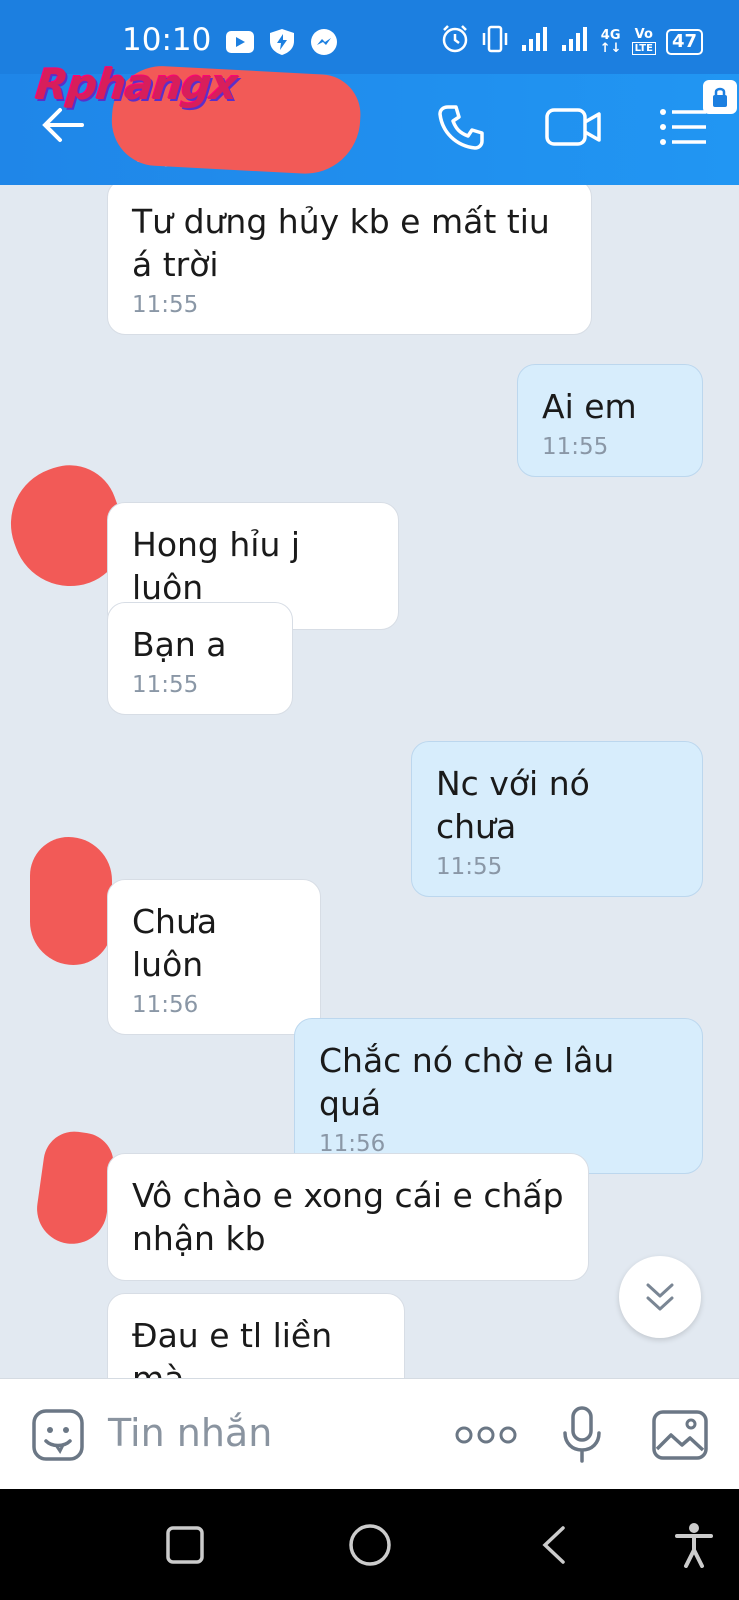 This screenshot has width=739, height=1600. Describe the element at coordinates (349, 260) in the screenshot. I see `message-bubble: Tư dưng hủy kb e mất tiu á trời 11:55` at that location.